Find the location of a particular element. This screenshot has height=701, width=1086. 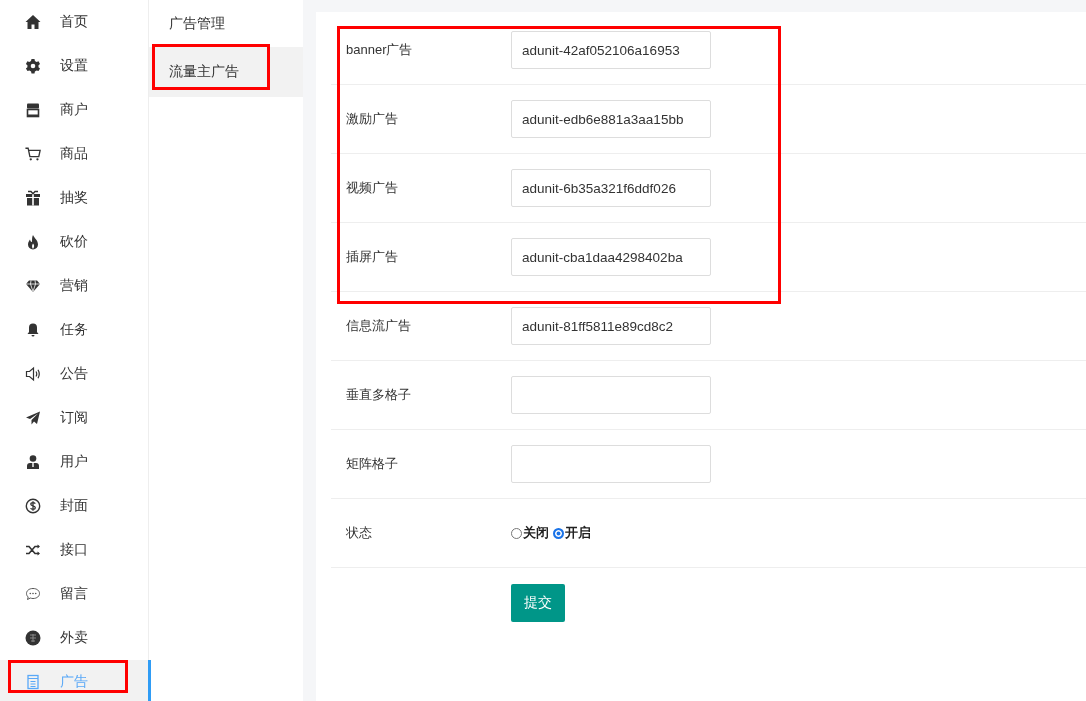

field-label: 信息流广告 is located at coordinates (379, 326).